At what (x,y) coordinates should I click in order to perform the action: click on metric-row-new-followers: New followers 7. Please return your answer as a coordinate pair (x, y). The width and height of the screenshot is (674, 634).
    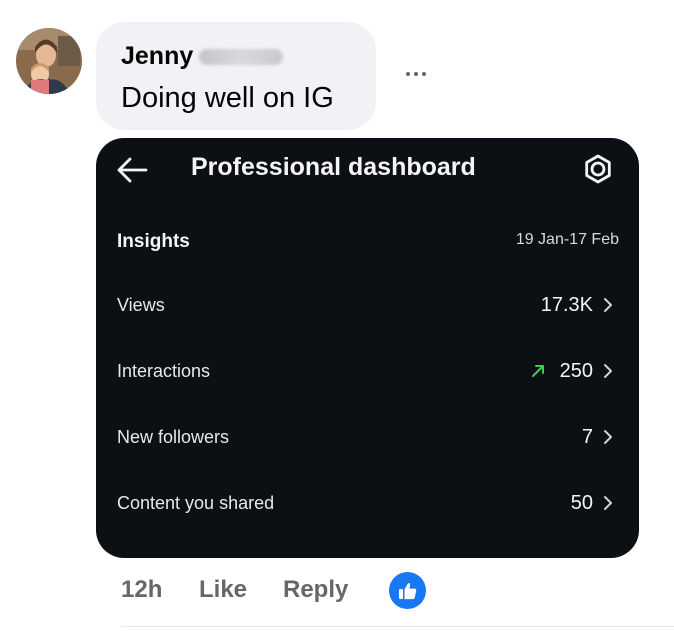
    Looking at the image, I should click on (365, 437).